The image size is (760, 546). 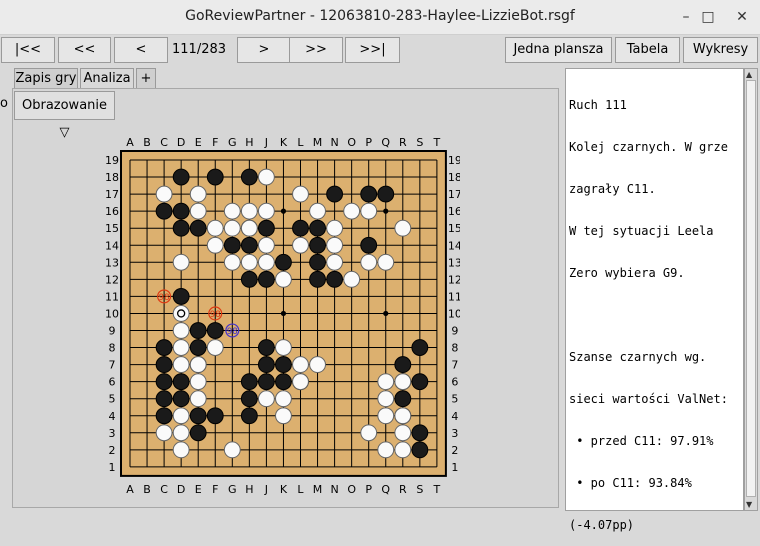 What do you see at coordinates (199, 49) in the screenshot?
I see `move-counter: 111/283` at bounding box center [199, 49].